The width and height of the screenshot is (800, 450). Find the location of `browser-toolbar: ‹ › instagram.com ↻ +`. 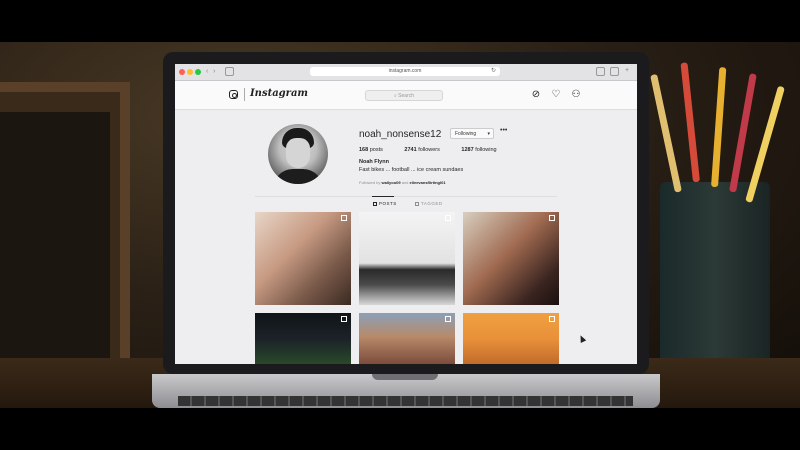

browser-toolbar: ‹ › instagram.com ↻ + is located at coordinates (406, 72).